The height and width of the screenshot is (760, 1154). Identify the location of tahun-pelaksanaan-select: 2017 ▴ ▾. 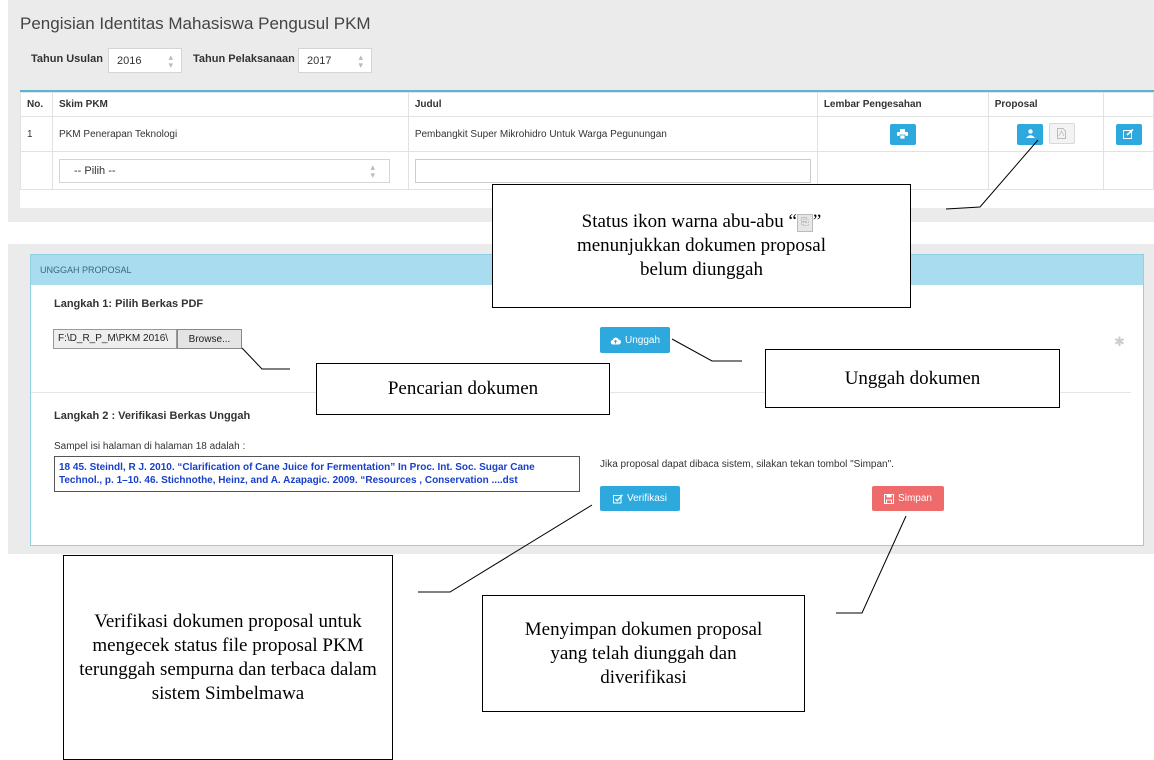
(335, 60).